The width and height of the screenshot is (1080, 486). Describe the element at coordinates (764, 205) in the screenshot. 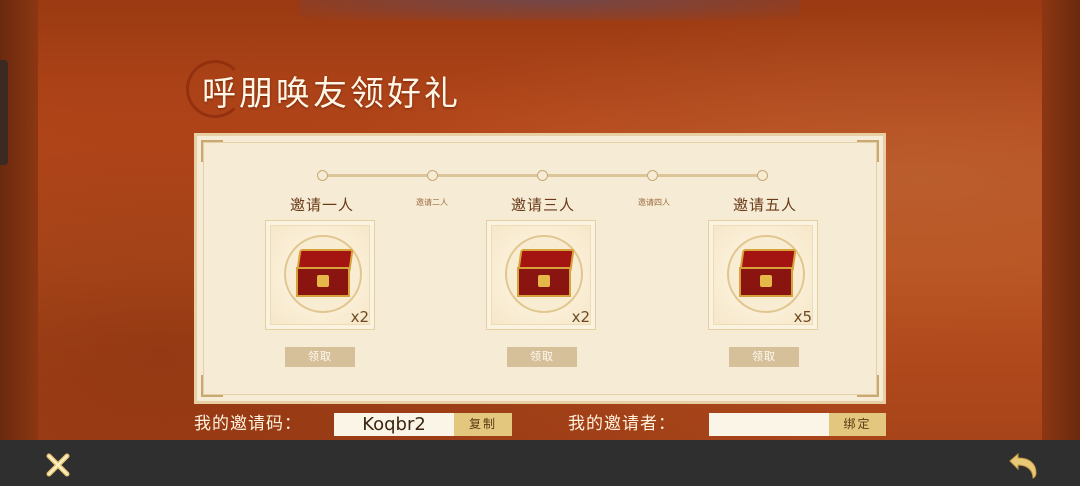

I see `milestone-label: 邀请五人` at that location.